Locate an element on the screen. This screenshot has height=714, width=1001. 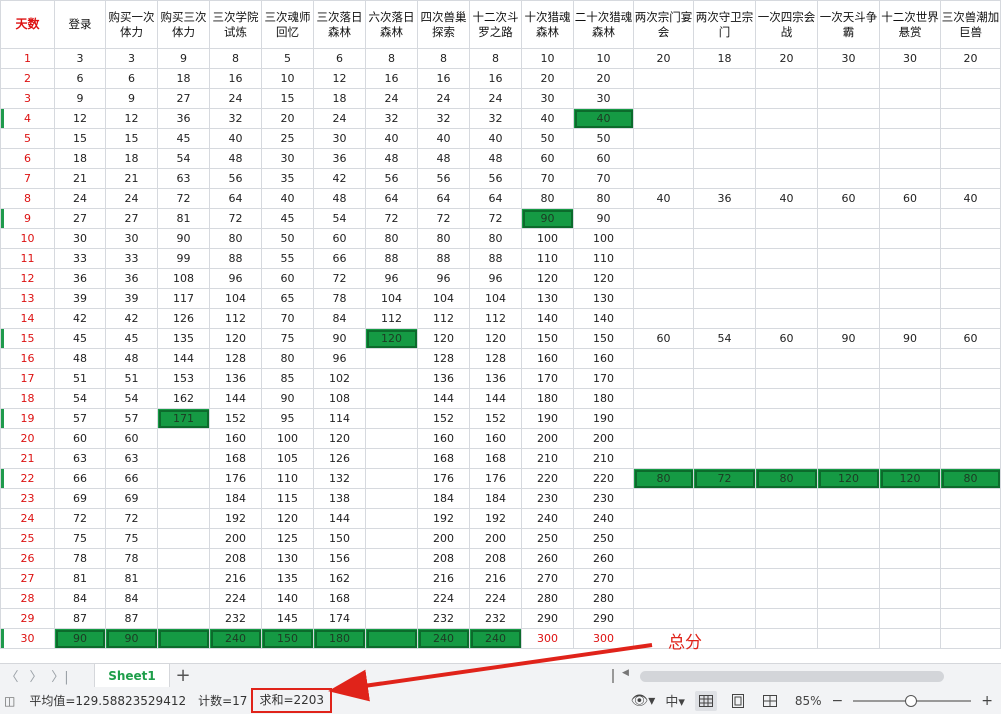
cell: 35 is located at coordinates (287, 178).